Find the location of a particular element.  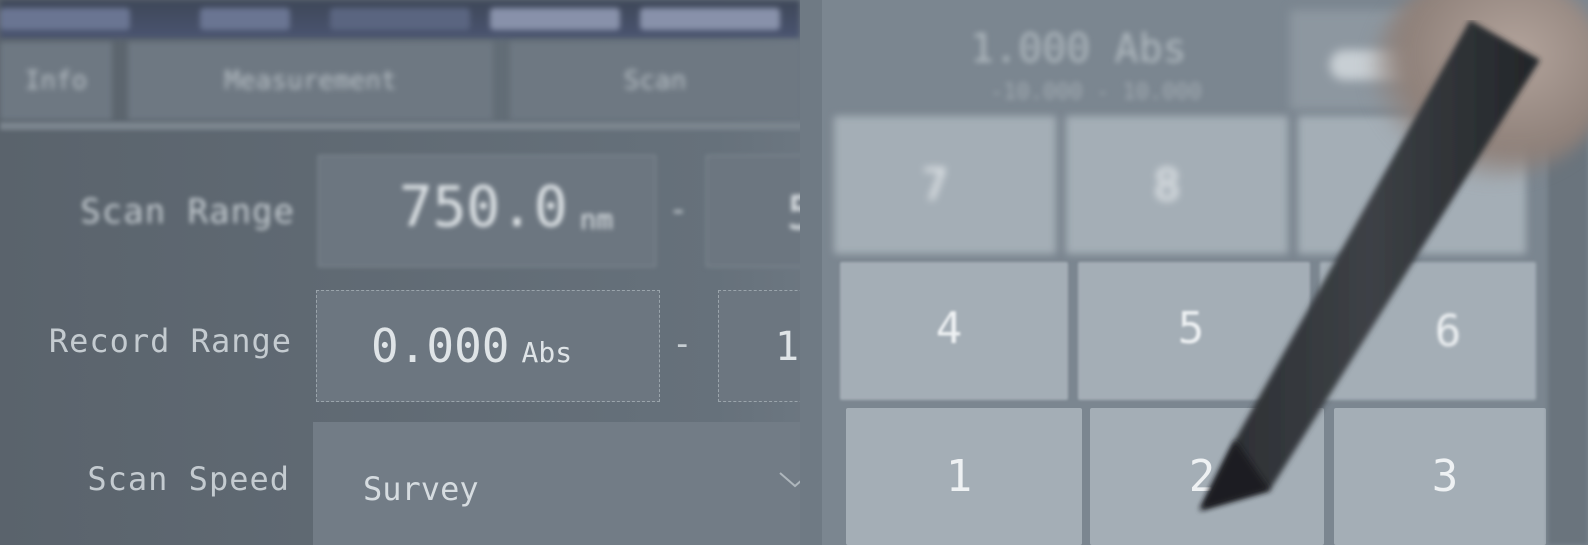

key-3-label: 3 is located at coordinates (1445, 476).